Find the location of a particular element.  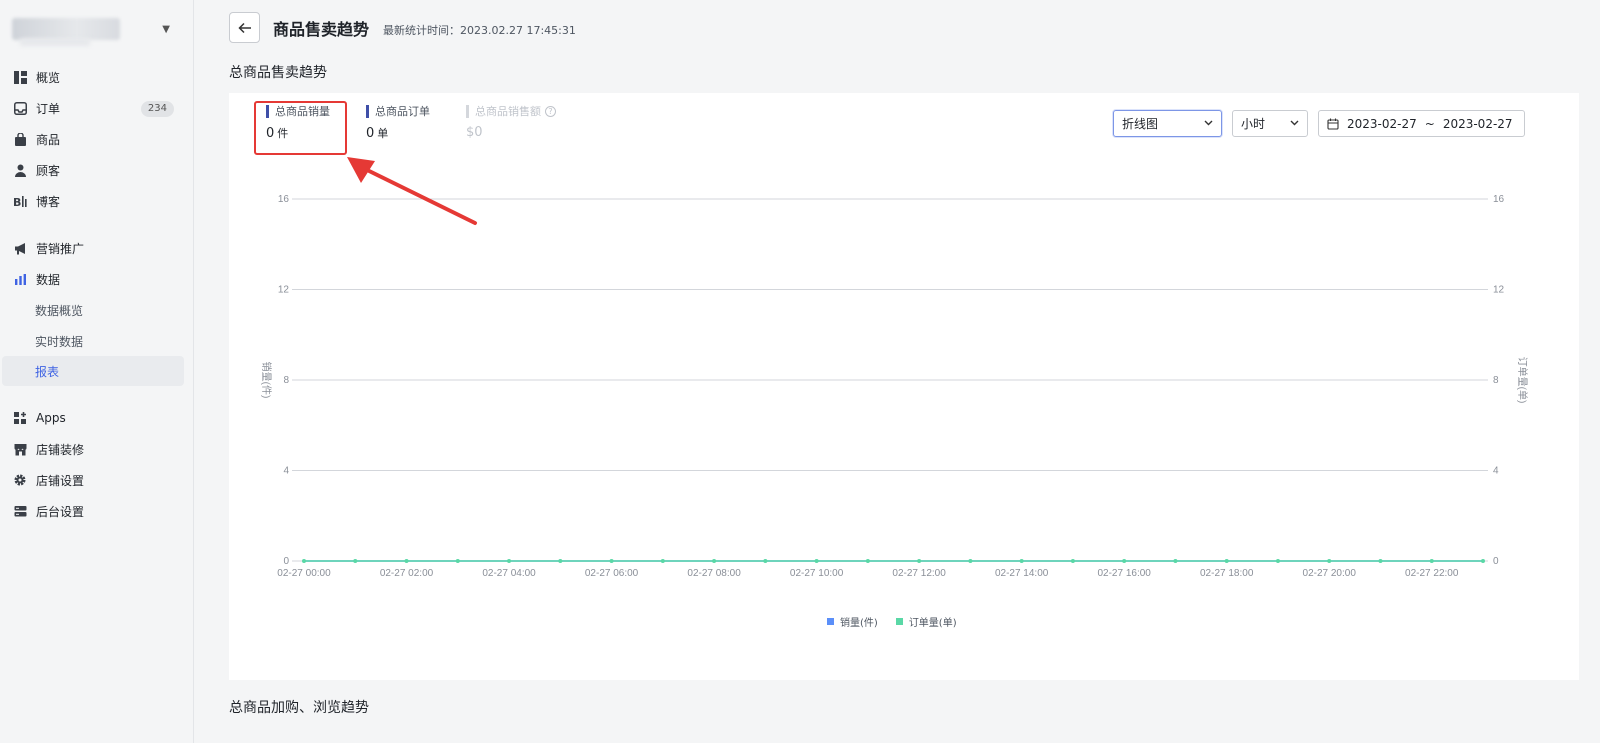

sidebar-item-overview: 概览 is located at coordinates (93, 77).